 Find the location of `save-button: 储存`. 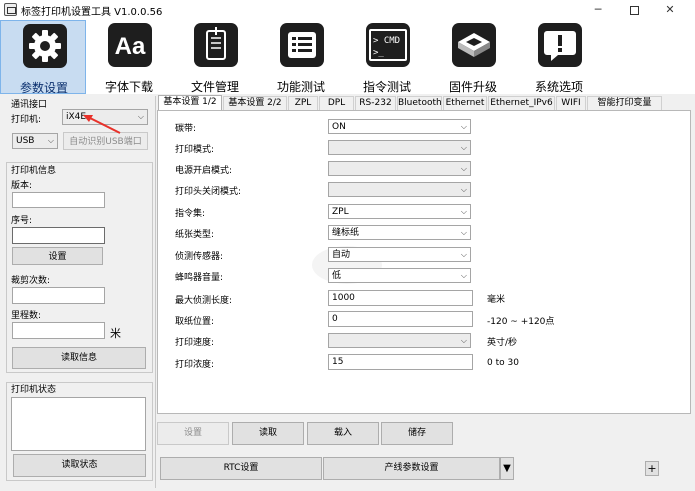

save-button: 储存 is located at coordinates (417, 433).